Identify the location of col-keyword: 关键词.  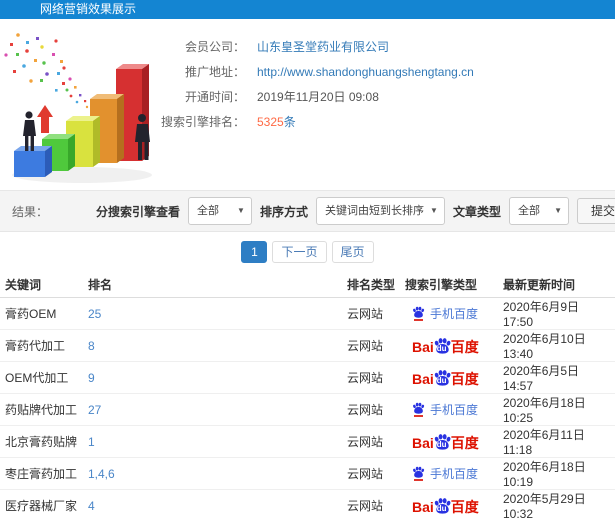
(41, 285).